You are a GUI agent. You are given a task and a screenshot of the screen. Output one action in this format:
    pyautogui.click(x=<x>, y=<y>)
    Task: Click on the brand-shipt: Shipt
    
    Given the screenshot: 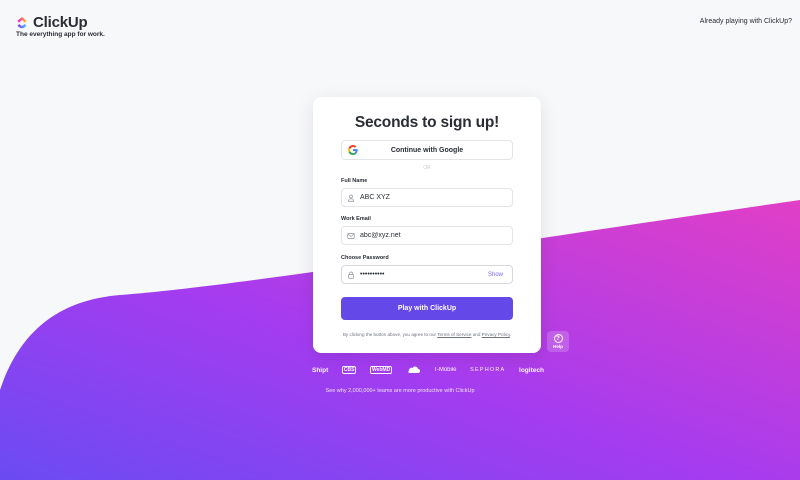 What is the action you would take?
    pyautogui.click(x=320, y=370)
    